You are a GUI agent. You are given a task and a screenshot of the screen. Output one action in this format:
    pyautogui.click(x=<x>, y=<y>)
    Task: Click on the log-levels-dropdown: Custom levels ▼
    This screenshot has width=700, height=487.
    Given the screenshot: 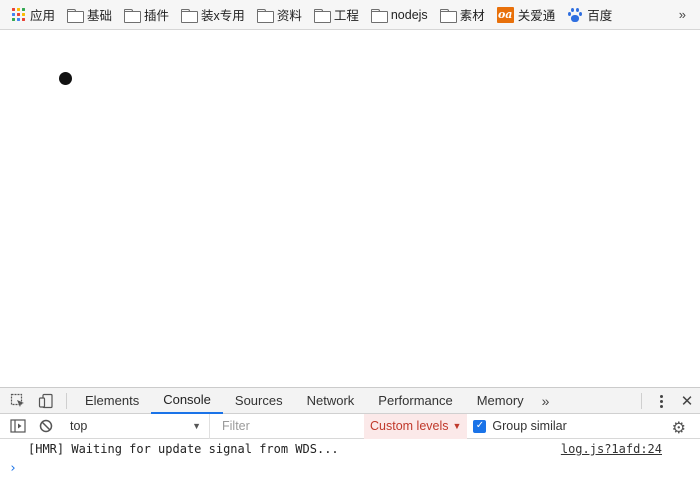 What is the action you would take?
    pyautogui.click(x=416, y=426)
    